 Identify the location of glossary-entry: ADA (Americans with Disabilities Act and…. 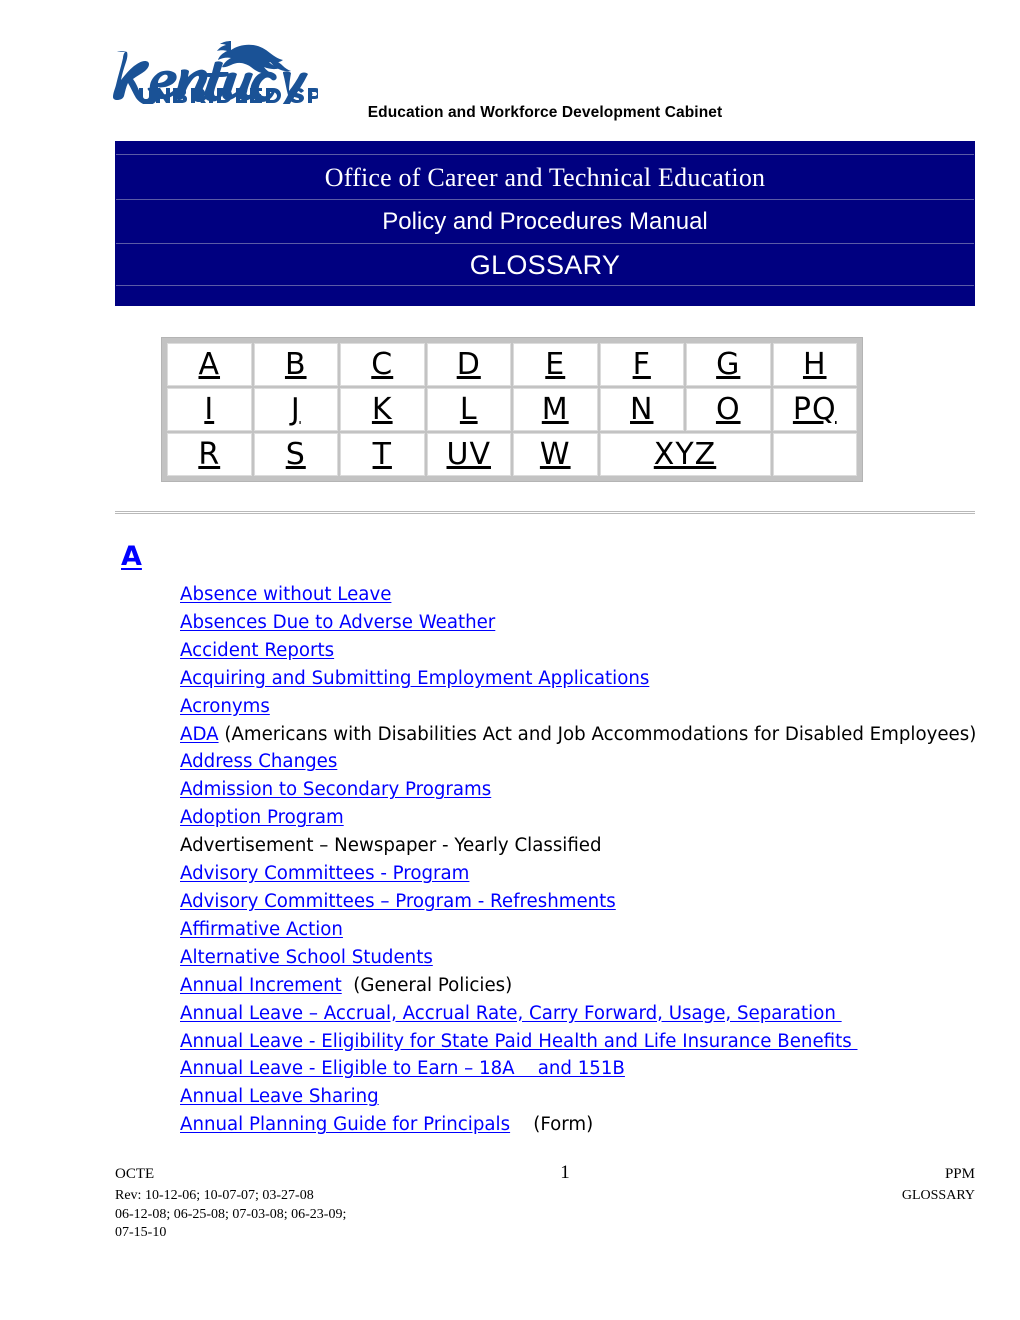
(580, 735).